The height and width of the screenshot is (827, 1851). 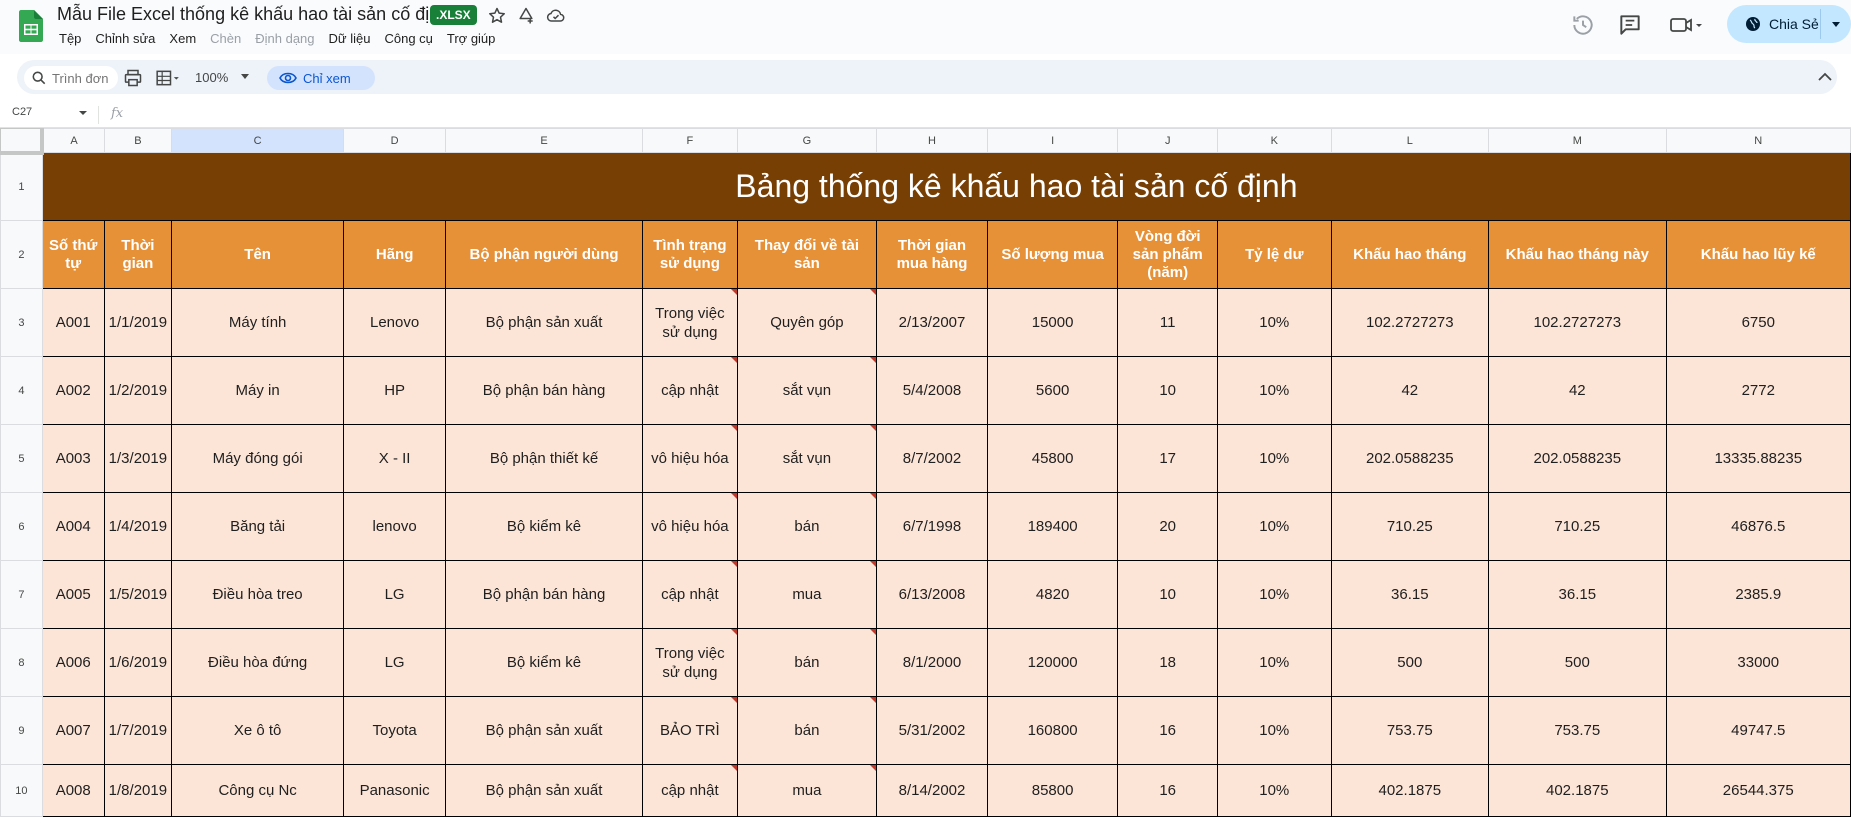 What do you see at coordinates (258, 526) in the screenshot?
I see `data-cell: Băng tải` at bounding box center [258, 526].